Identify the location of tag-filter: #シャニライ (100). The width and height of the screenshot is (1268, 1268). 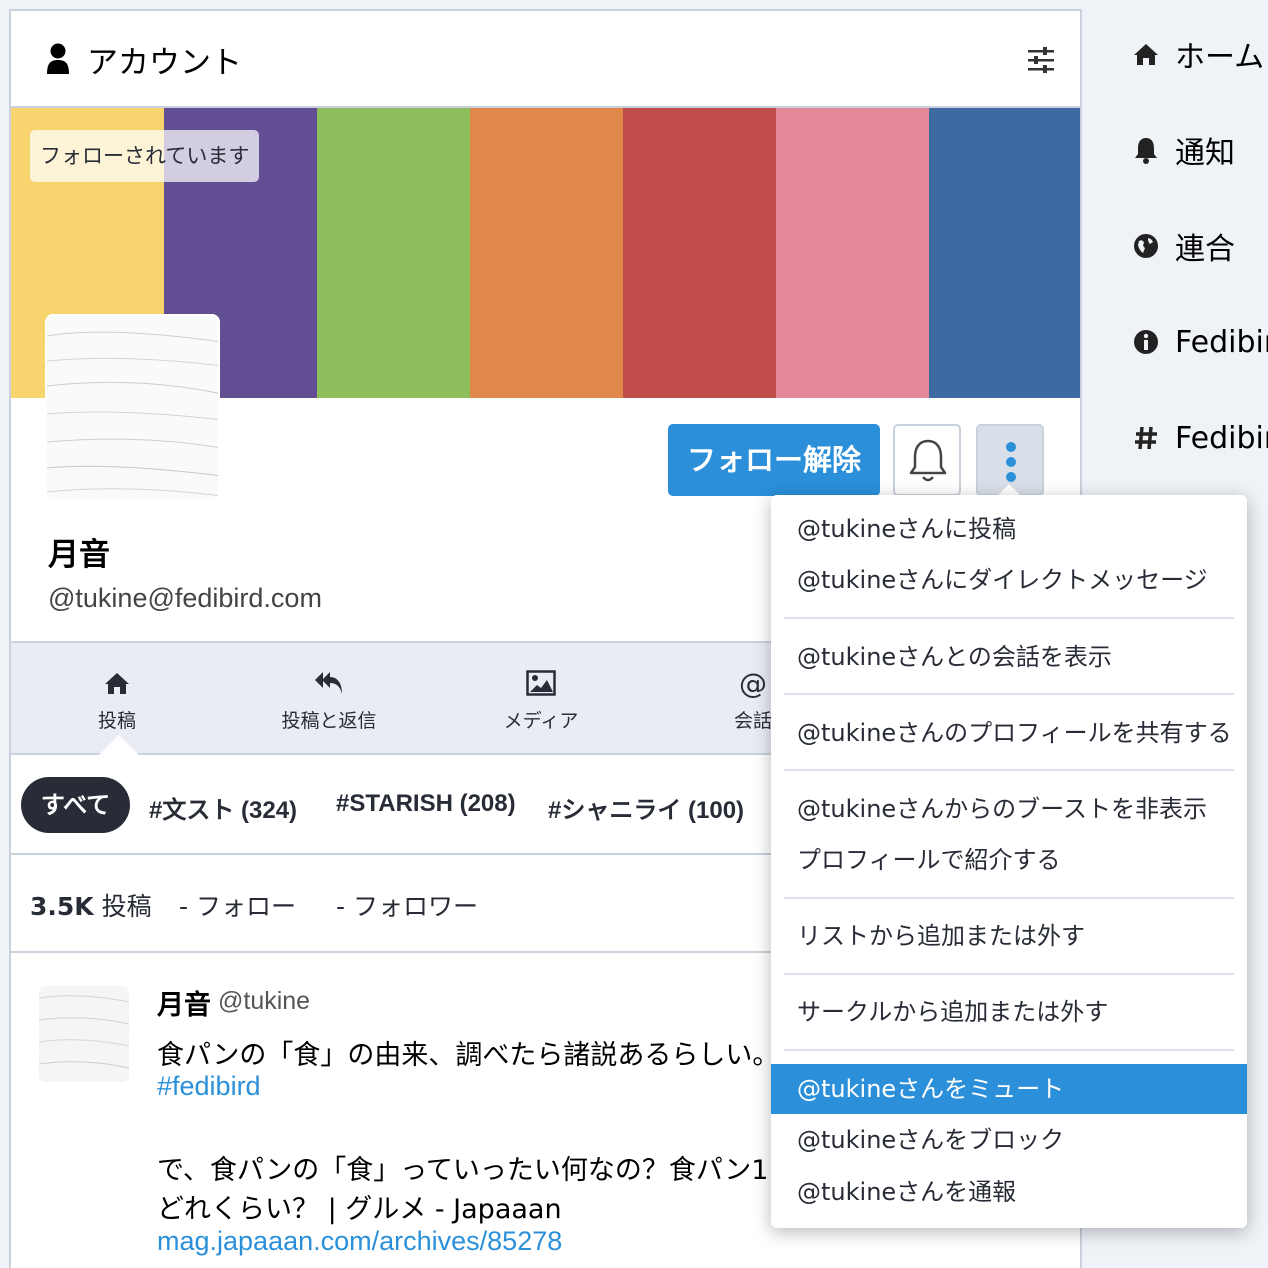
(646, 807).